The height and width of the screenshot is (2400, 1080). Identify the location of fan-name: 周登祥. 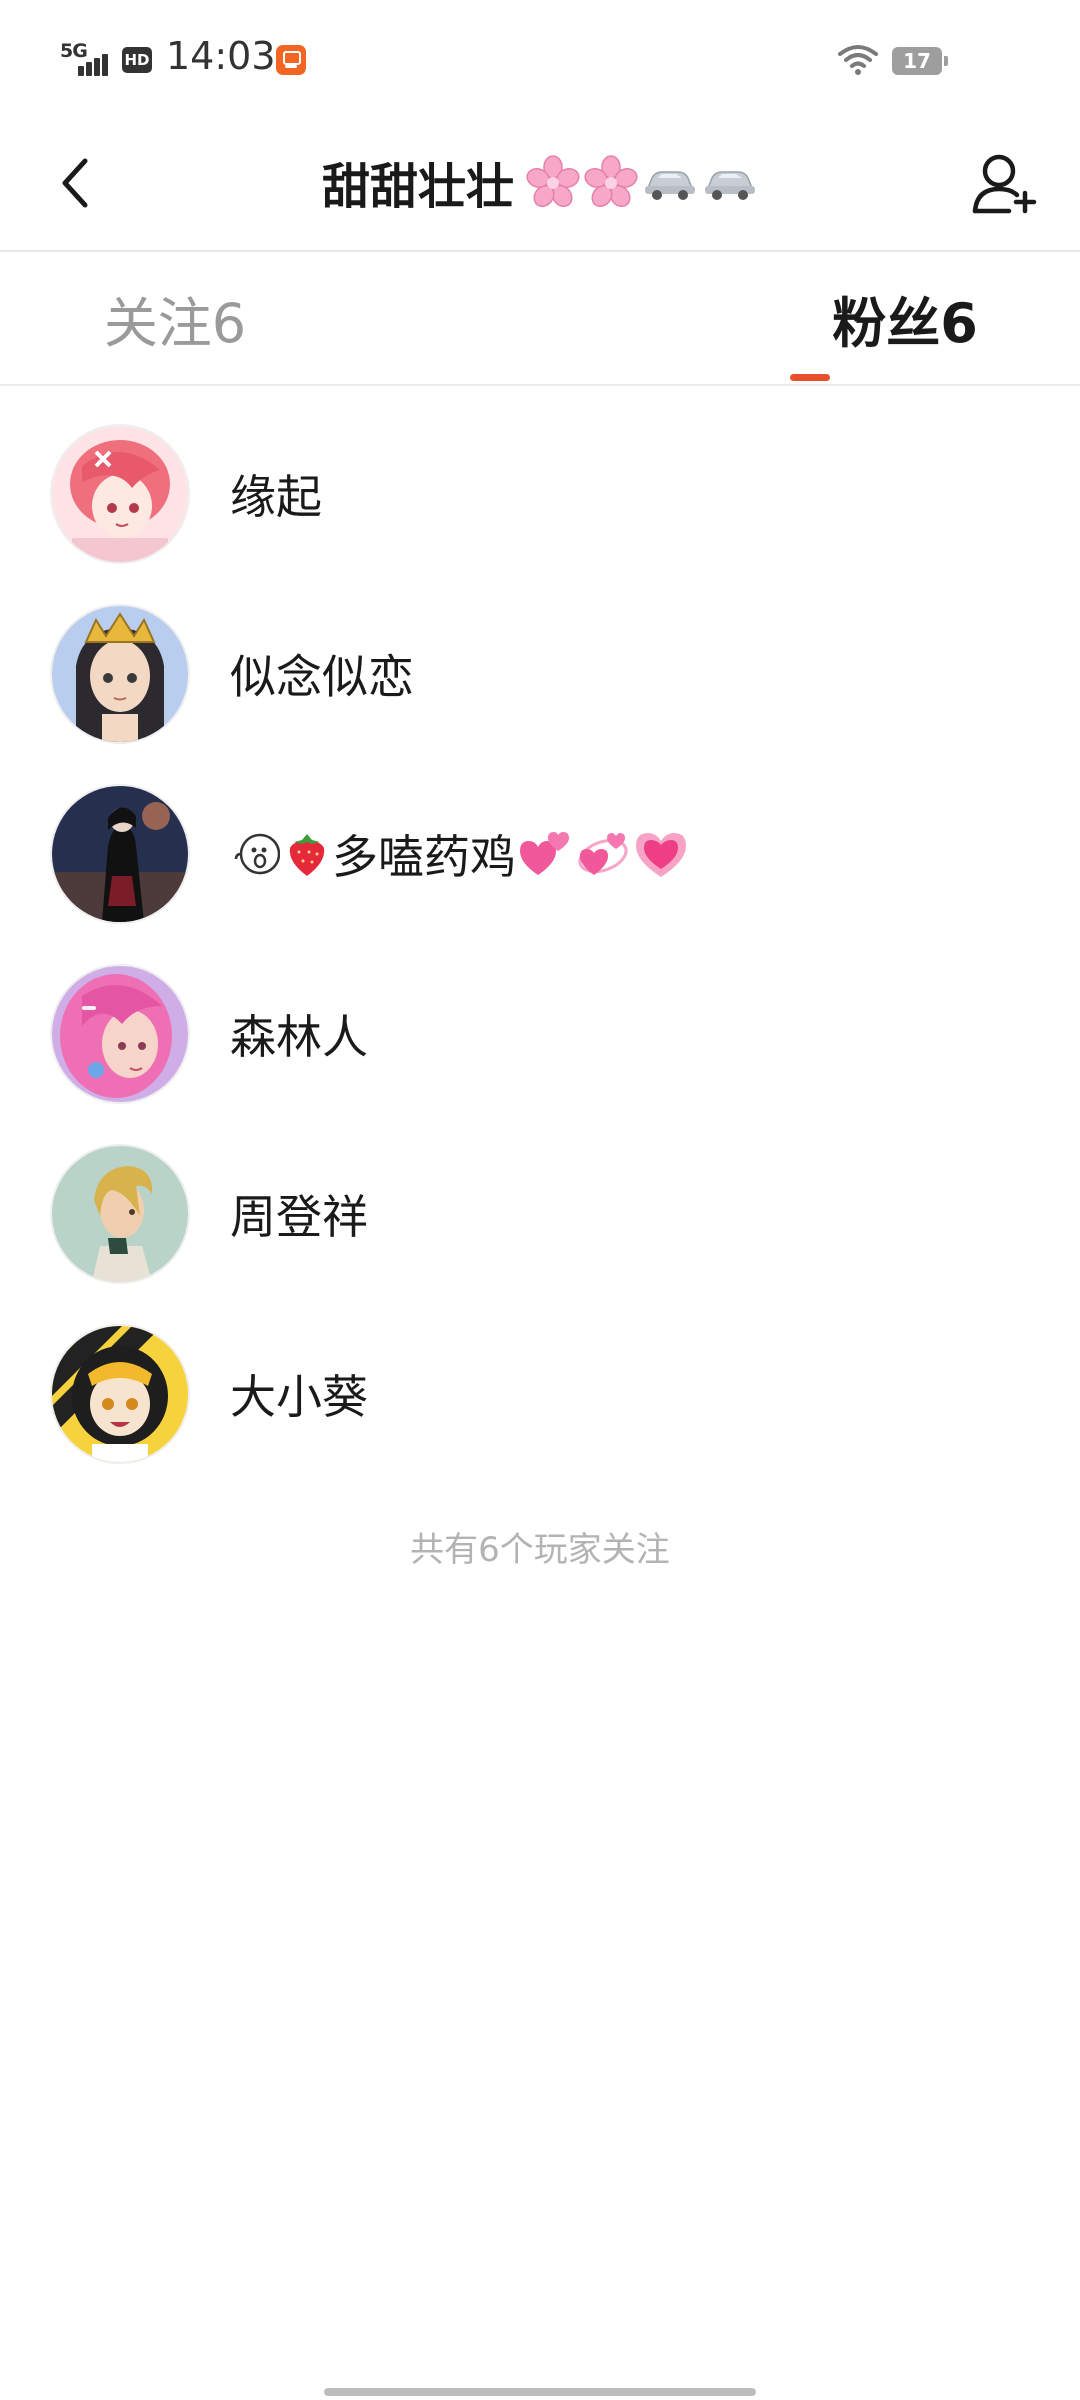
(299, 1217).